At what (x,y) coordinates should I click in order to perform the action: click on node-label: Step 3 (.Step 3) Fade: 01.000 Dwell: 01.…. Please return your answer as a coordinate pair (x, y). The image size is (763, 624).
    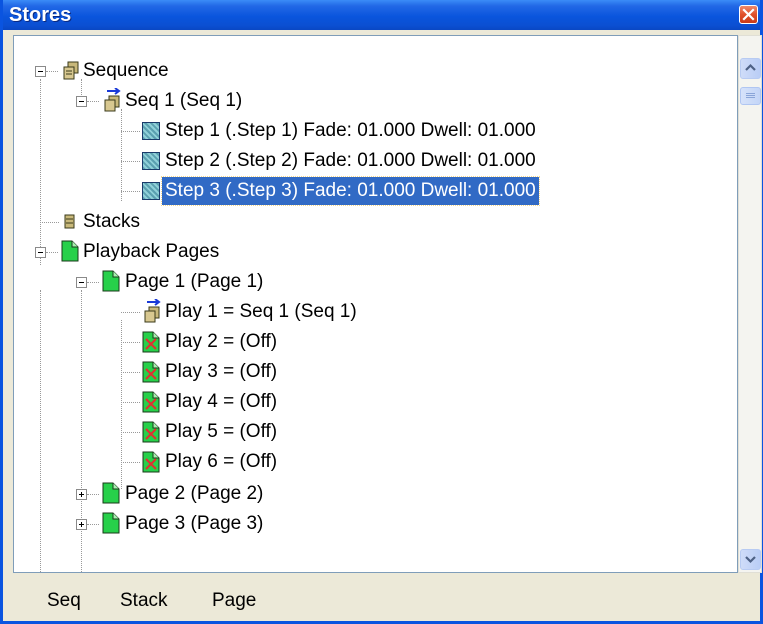
    Looking at the image, I should click on (350, 191).